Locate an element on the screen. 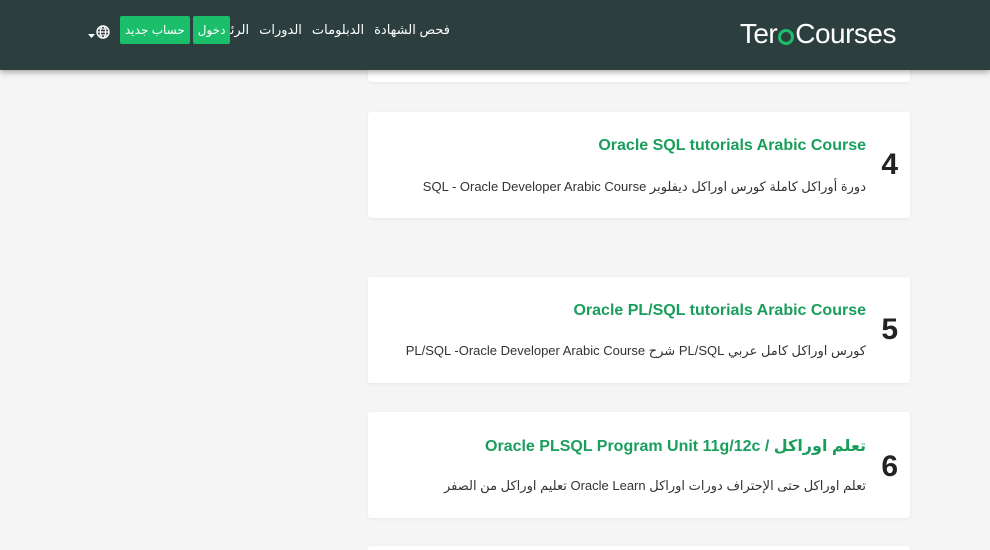 This screenshot has width=990, height=550. logo-text-part2: Courses is located at coordinates (845, 33).